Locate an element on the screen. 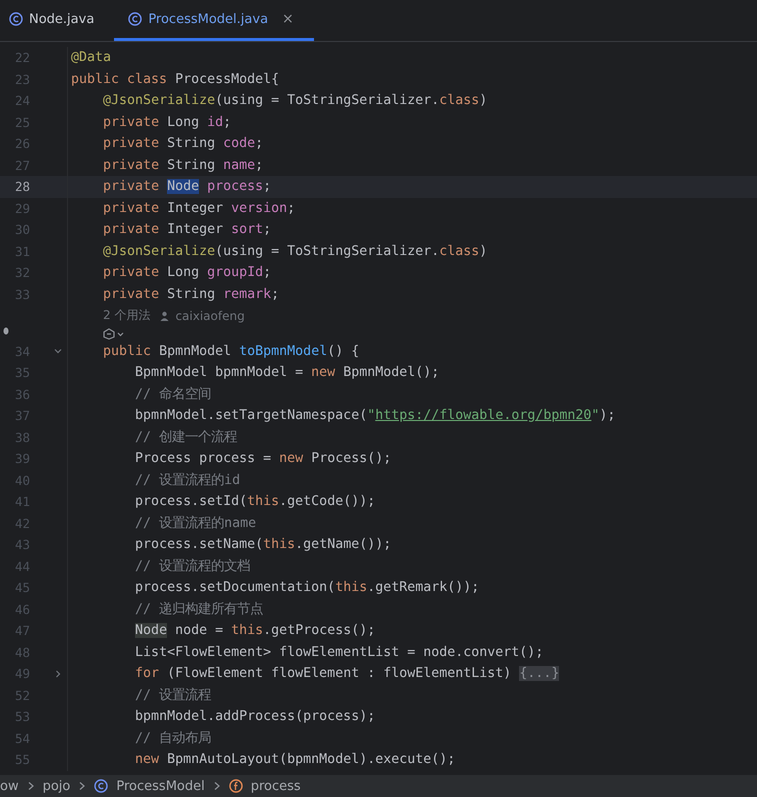 Image resolution: width=757 pixels, height=797 pixels. code-line: // 递归构建所有节点 is located at coordinates (199, 609).